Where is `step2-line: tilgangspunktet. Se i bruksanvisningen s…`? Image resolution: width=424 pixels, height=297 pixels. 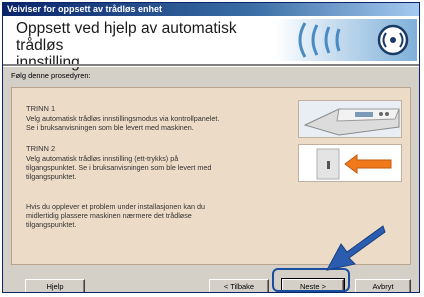 step2-line: tilgangspunktet. Se i bruksanvisningen s… is located at coordinates (119, 167).